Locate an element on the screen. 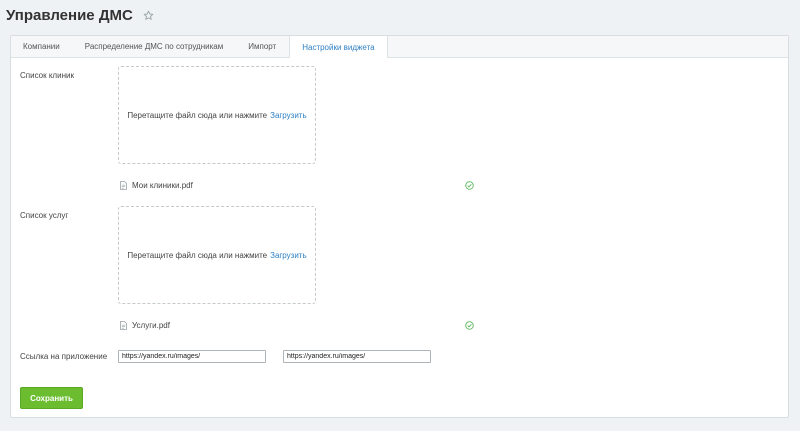 The width and height of the screenshot is (800, 431). page-title: Управление ДМС is located at coordinates (69, 15).